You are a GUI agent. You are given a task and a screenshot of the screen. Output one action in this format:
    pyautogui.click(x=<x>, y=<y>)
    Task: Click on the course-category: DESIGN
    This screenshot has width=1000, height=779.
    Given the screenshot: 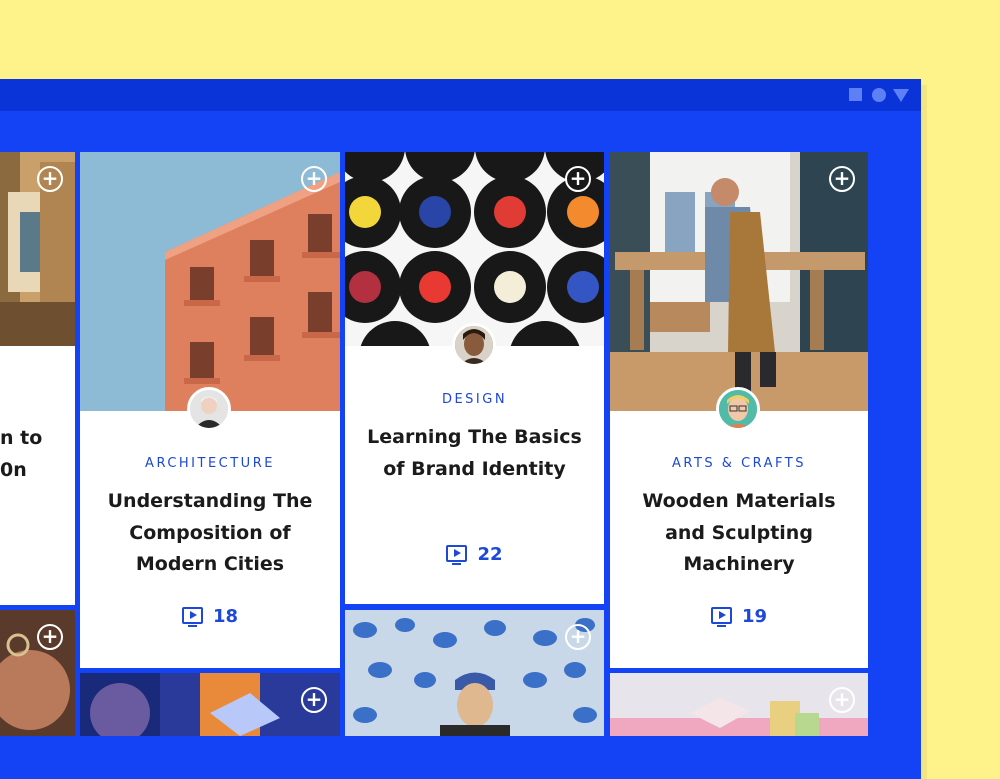 What is the action you would take?
    pyautogui.click(x=474, y=399)
    